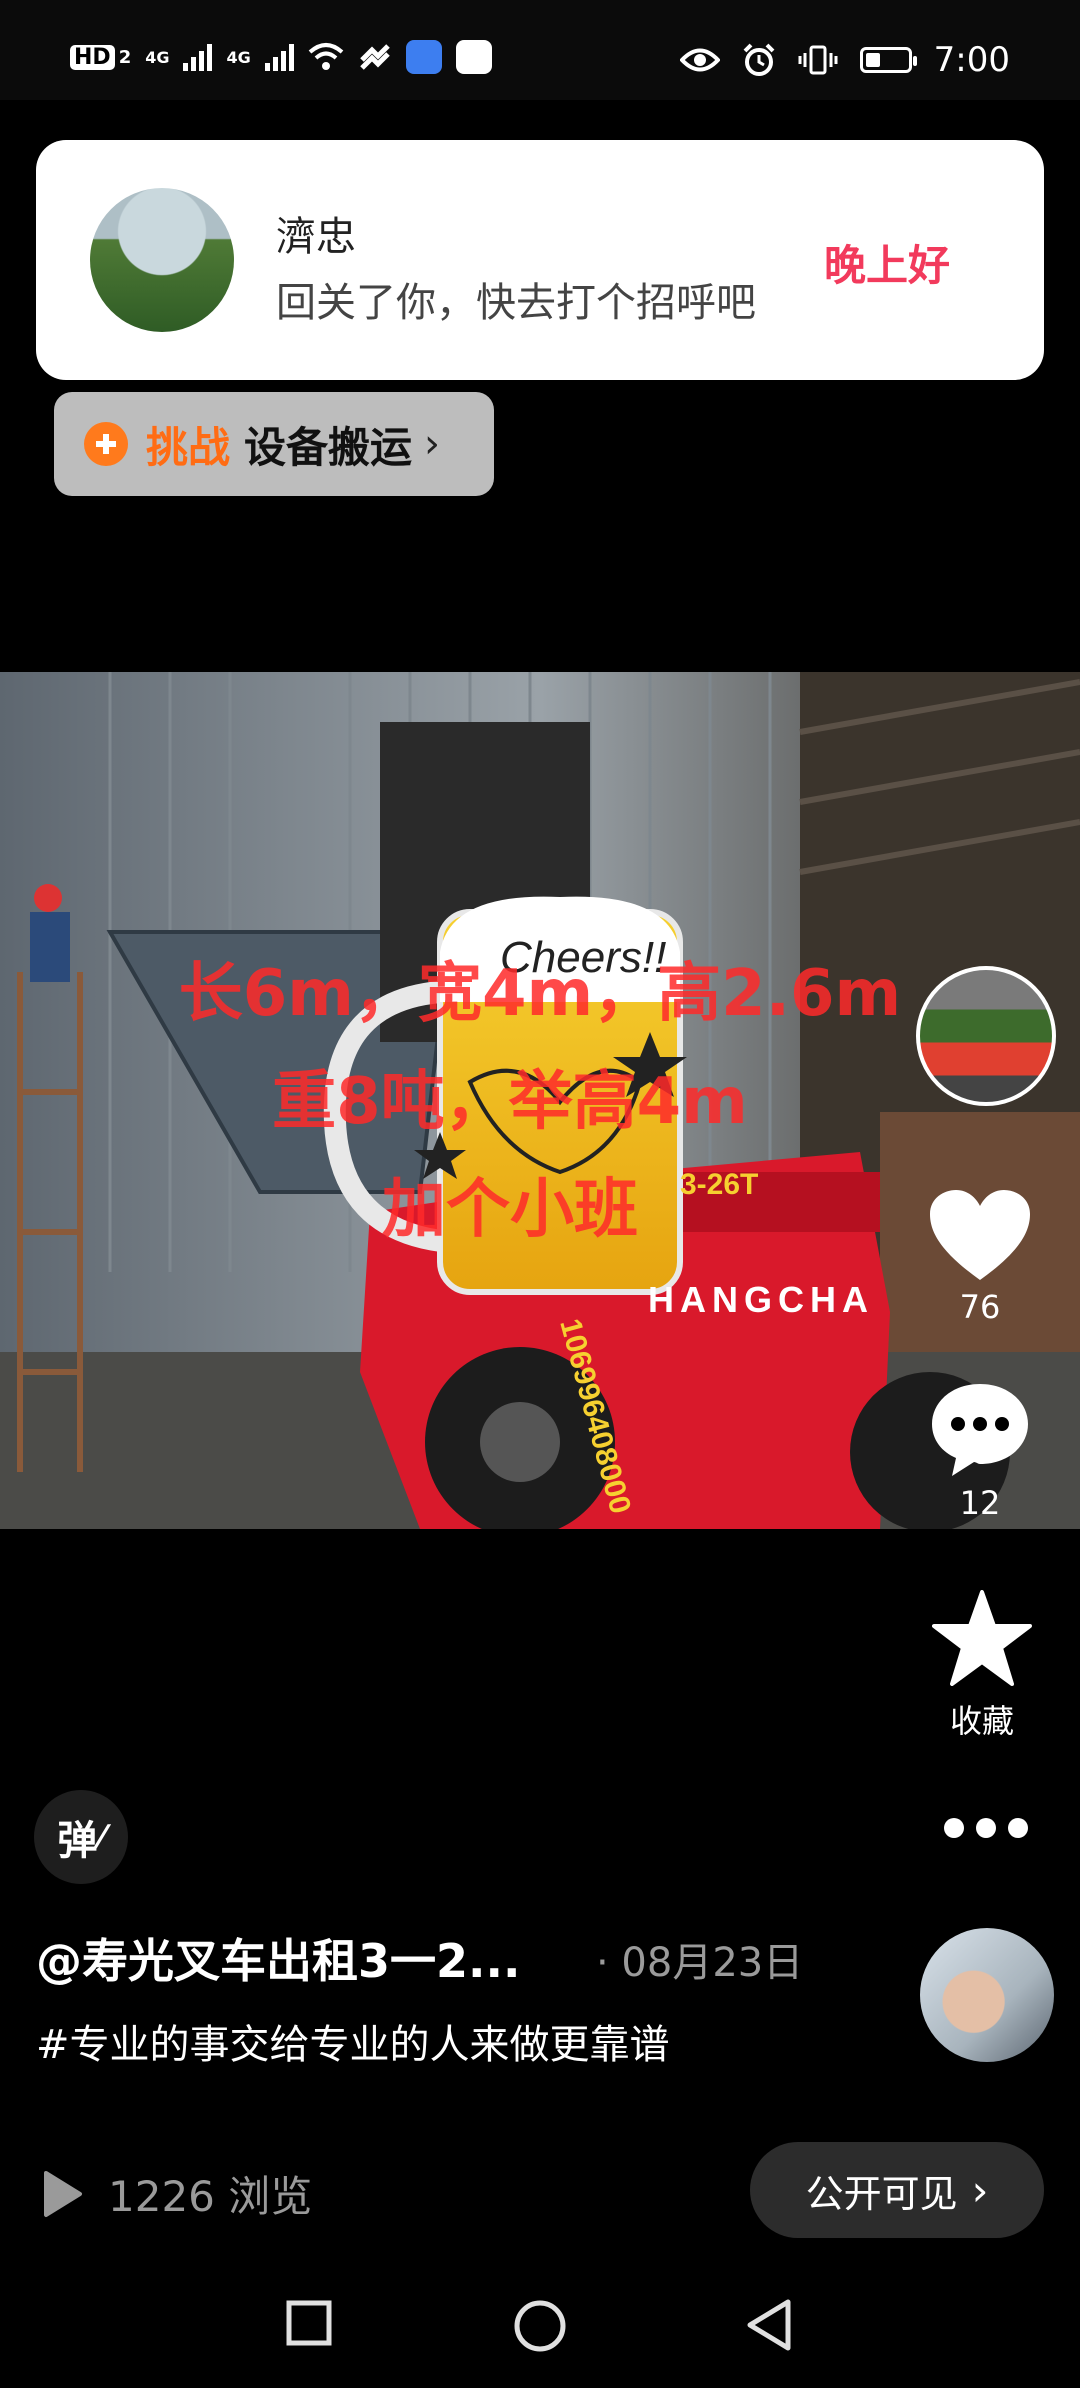 The image size is (1080, 2388). I want to click on signal-1-icon, so click(198, 57).